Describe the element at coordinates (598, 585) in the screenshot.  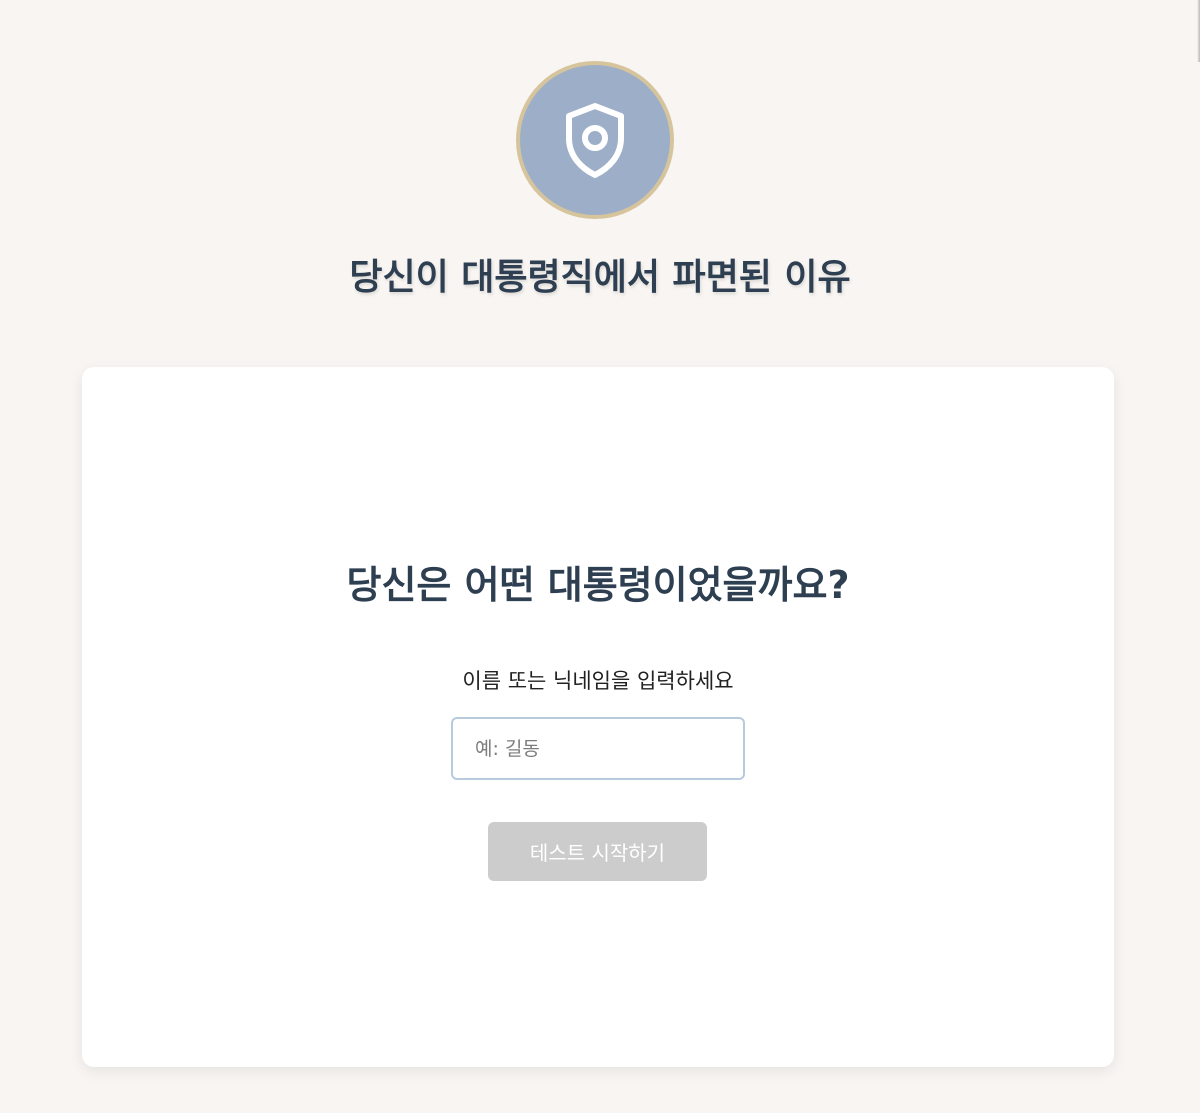
I see `question-heading: 당신은 어떤 대통령이었을까요?` at that location.